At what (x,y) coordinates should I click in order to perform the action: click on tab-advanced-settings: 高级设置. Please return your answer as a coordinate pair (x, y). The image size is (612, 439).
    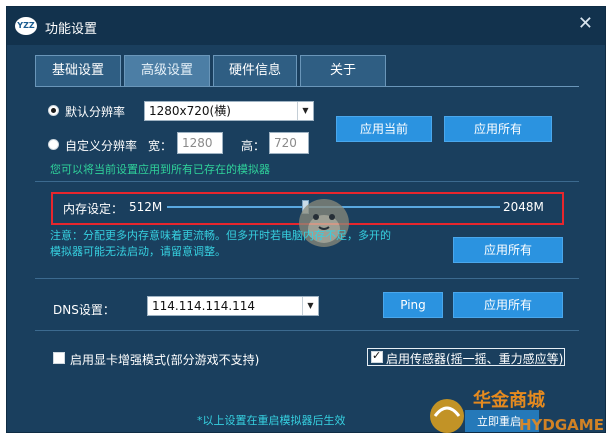
    Looking at the image, I should click on (167, 71).